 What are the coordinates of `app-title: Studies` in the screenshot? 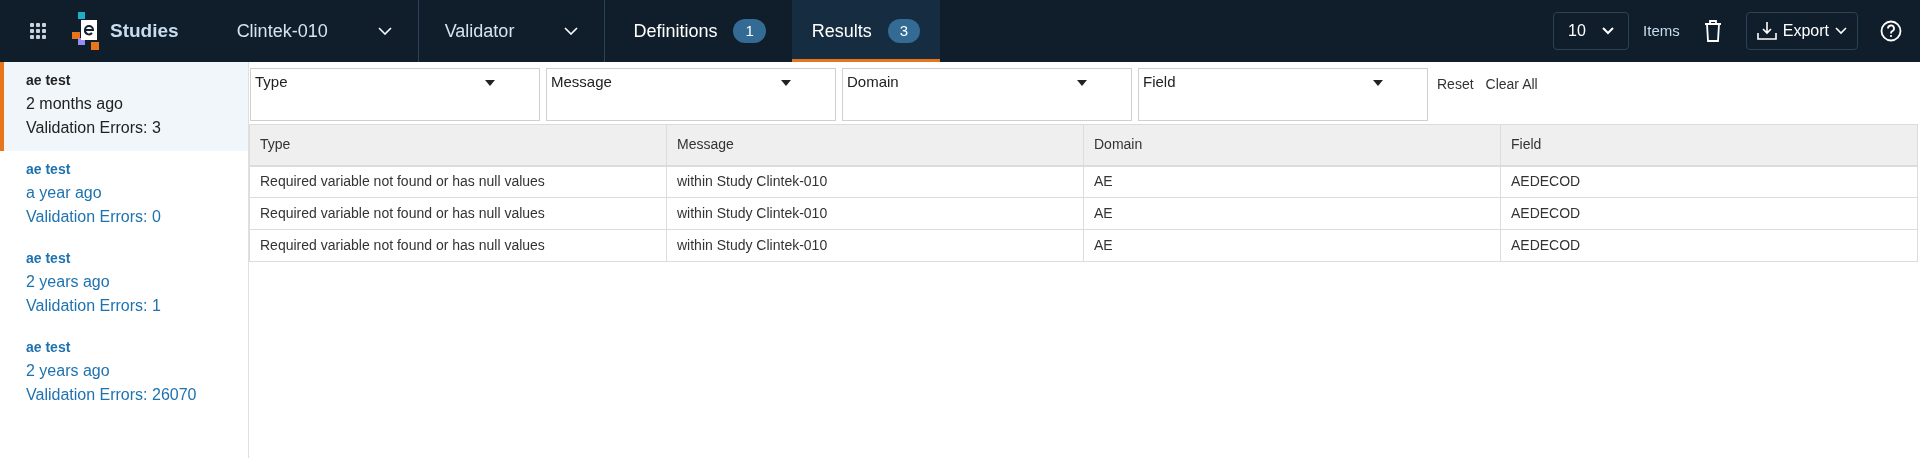 It's located at (144, 30).